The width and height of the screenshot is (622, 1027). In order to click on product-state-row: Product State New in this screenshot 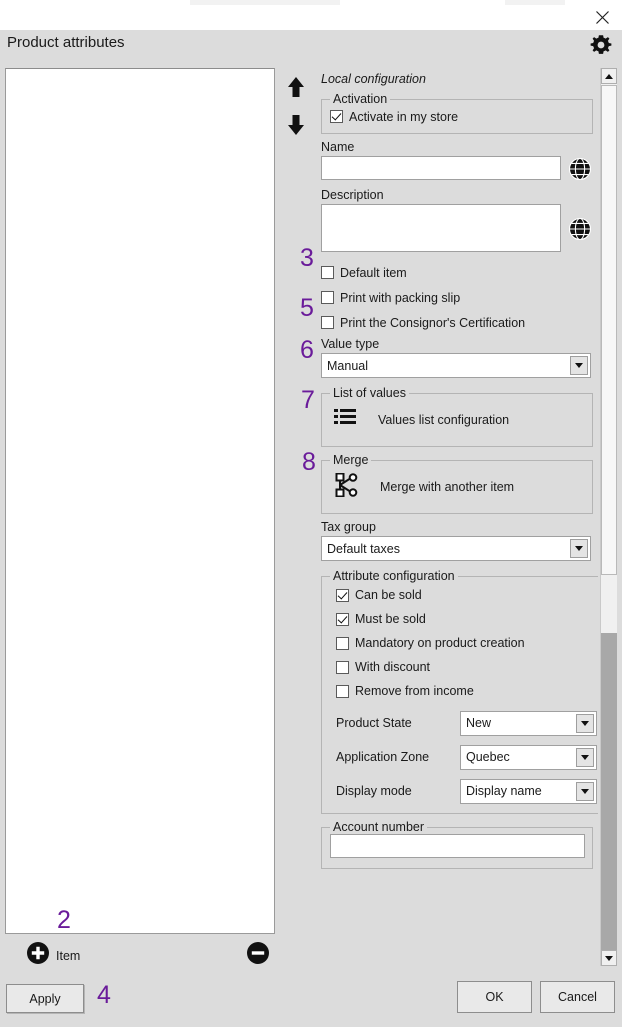, I will do `click(466, 723)`.